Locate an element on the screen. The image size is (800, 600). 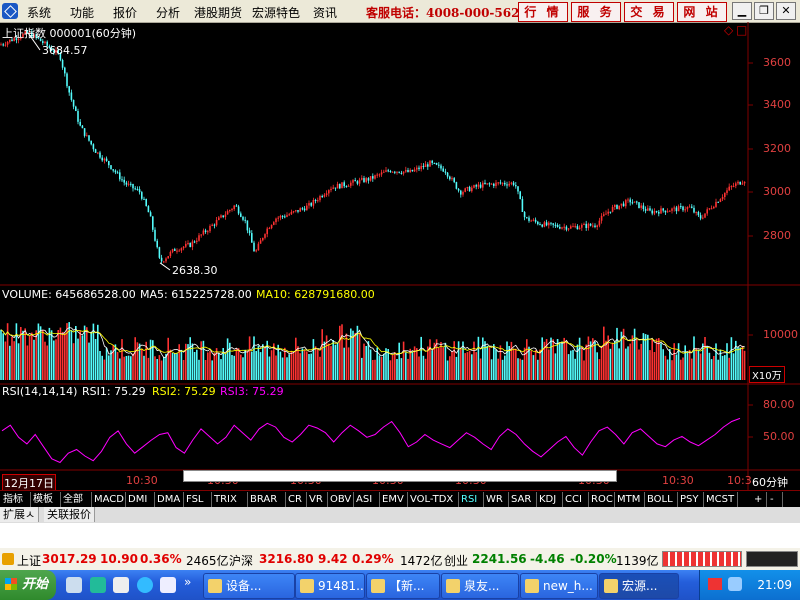
service-button: 服 务 is located at coordinates (596, 12).